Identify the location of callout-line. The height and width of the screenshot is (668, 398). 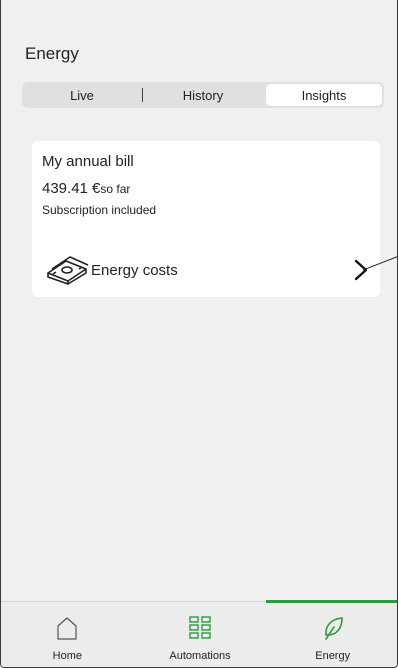
(379, 263).